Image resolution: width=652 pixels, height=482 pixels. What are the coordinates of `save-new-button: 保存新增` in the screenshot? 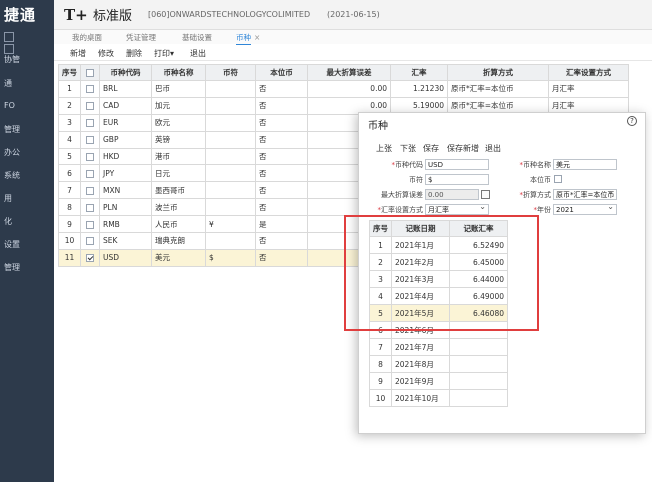 It's located at (463, 148).